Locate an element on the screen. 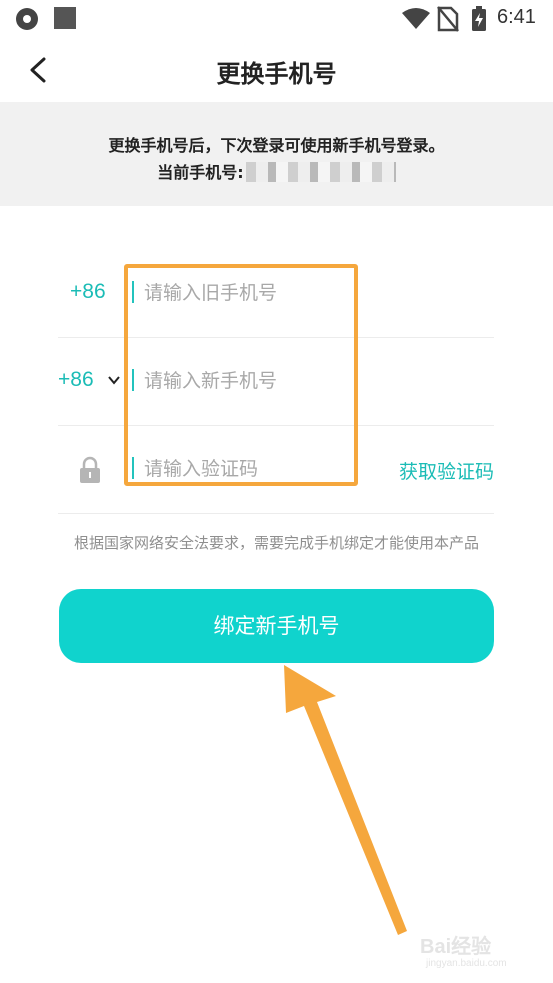  battery-charging-icon is located at coordinates (479, 18).